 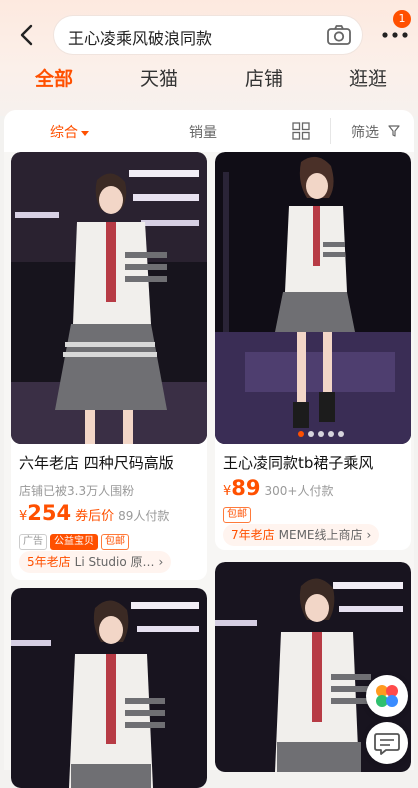 What do you see at coordinates (144, 516) in the screenshot?
I see `sold-count: 89人付款` at bounding box center [144, 516].